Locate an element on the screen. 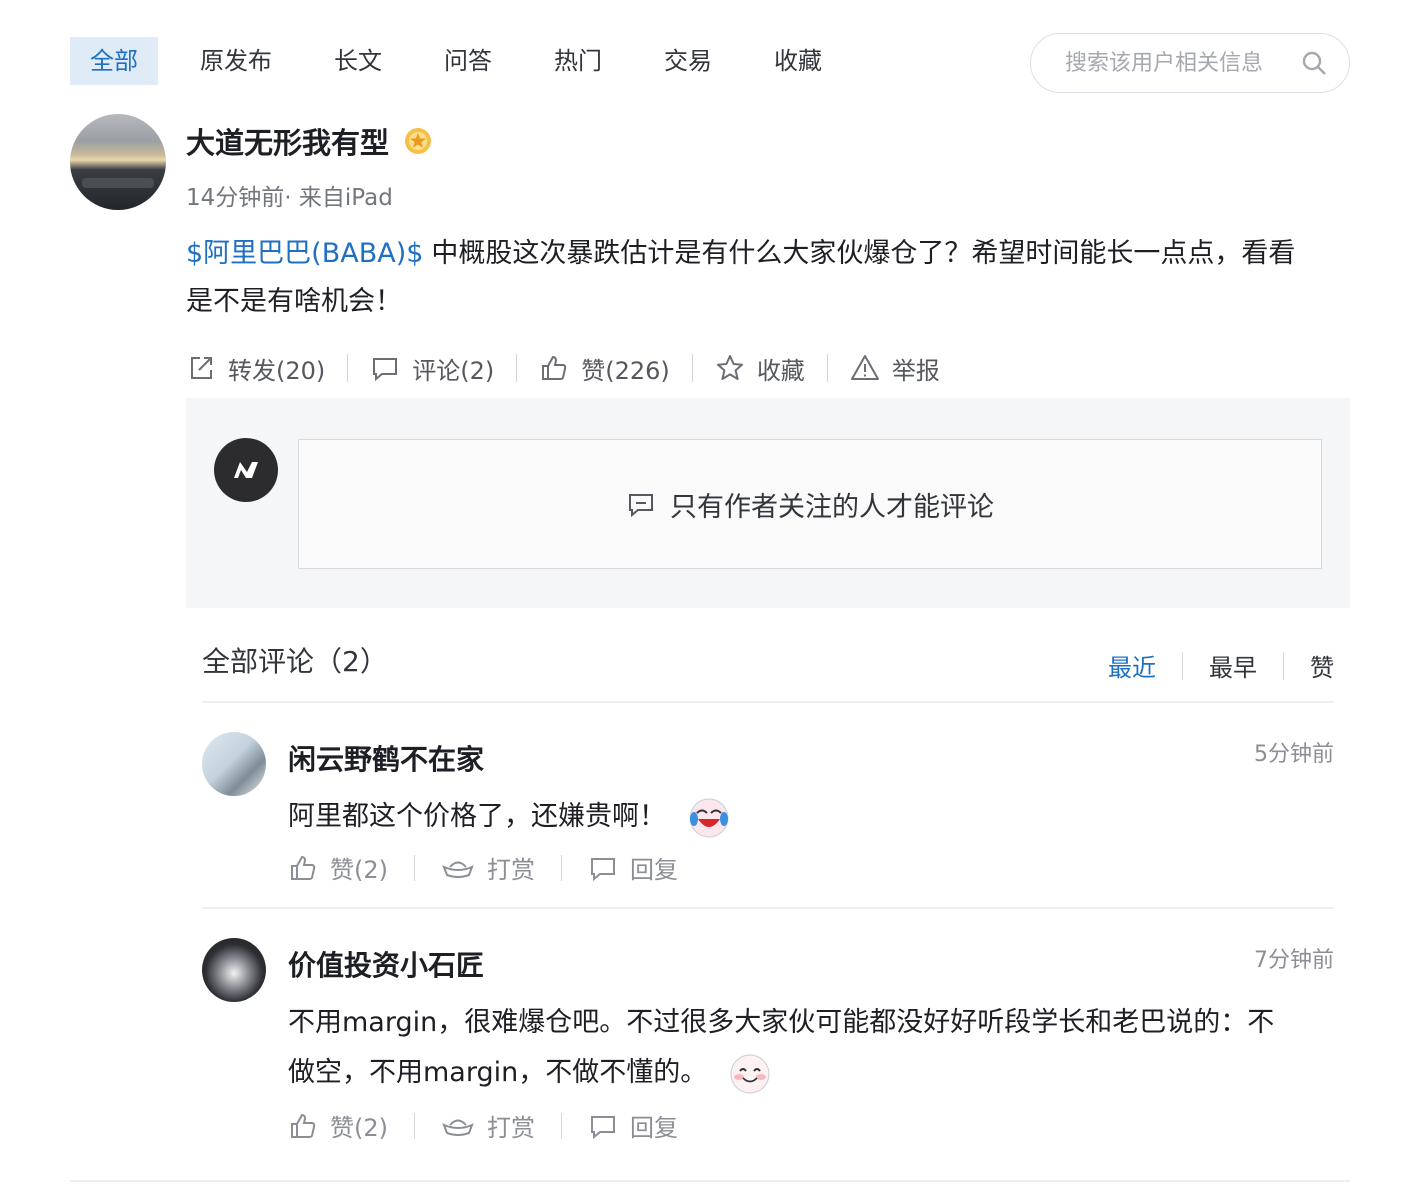 This screenshot has height=1196, width=1416. user-search is located at coordinates (1190, 63).